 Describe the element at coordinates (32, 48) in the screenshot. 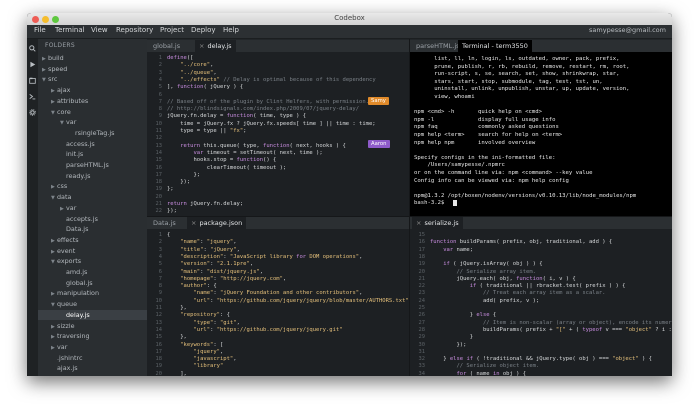

I see `search-icon` at that location.